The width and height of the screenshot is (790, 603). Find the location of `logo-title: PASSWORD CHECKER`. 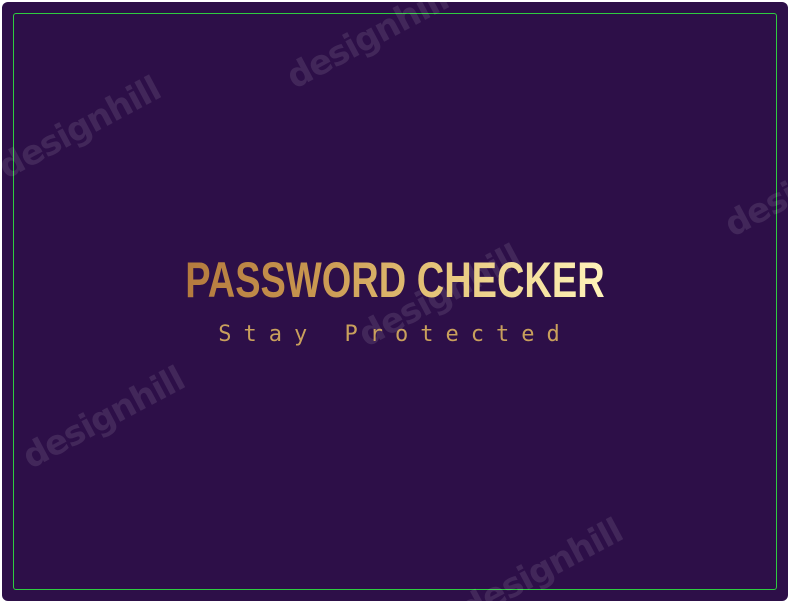

logo-title: PASSWORD CHECKER is located at coordinates (395, 280).